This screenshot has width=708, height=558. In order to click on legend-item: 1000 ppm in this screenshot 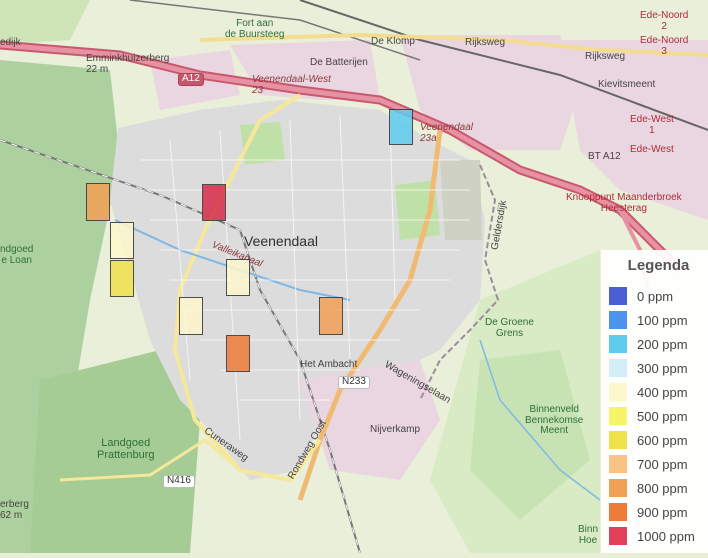, I will do `click(658, 536)`.